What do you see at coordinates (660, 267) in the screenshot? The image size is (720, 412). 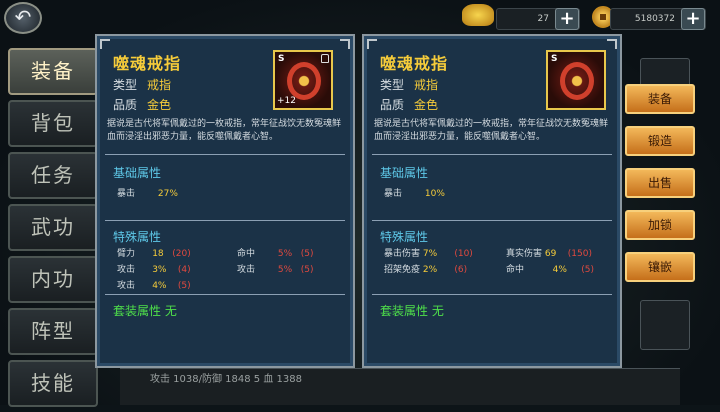 I see `inlay-button: 镶嵌` at bounding box center [660, 267].